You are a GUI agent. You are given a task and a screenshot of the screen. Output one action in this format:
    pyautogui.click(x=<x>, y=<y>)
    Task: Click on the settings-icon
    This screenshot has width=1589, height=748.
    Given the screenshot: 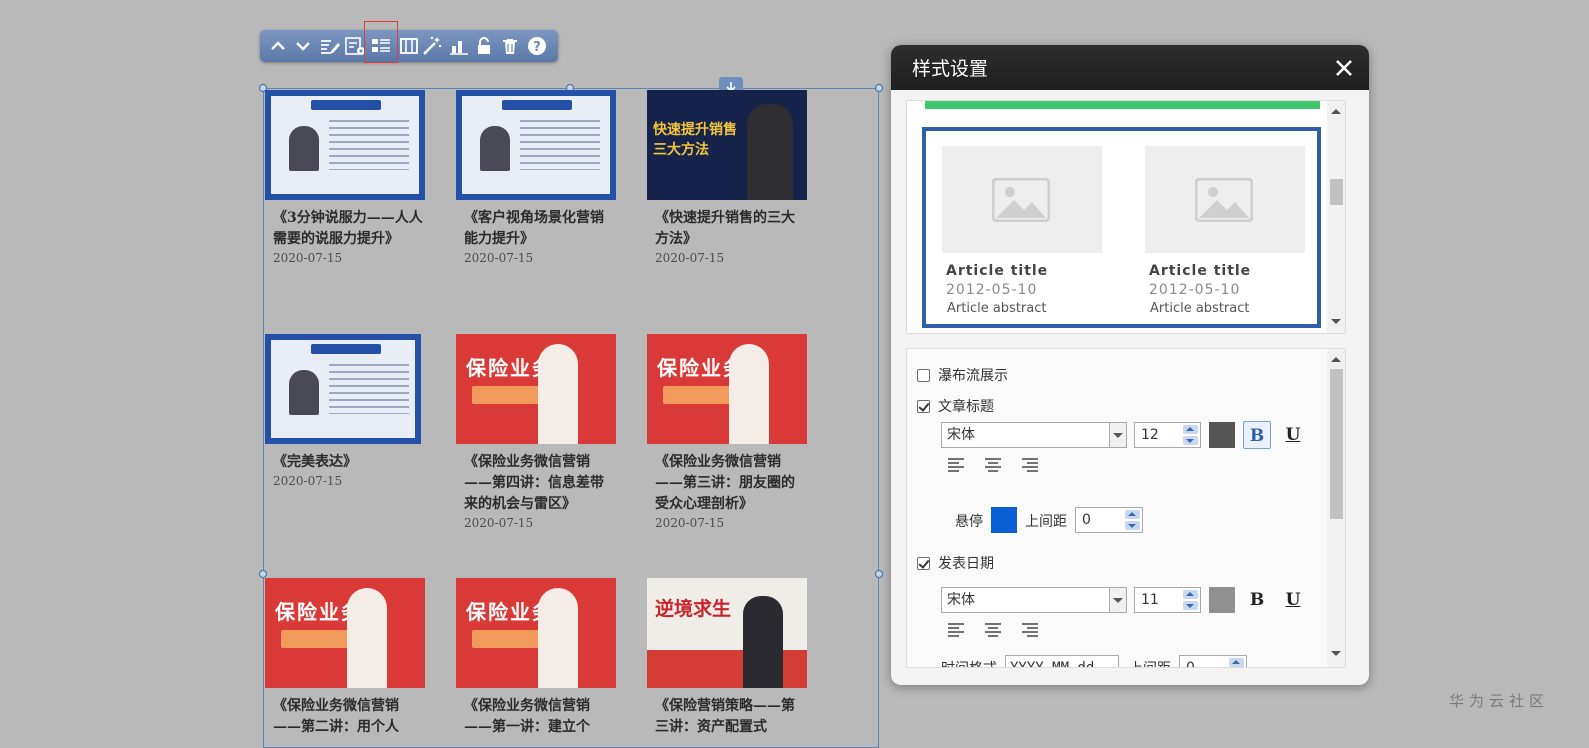 What is the action you would take?
    pyautogui.click(x=355, y=46)
    